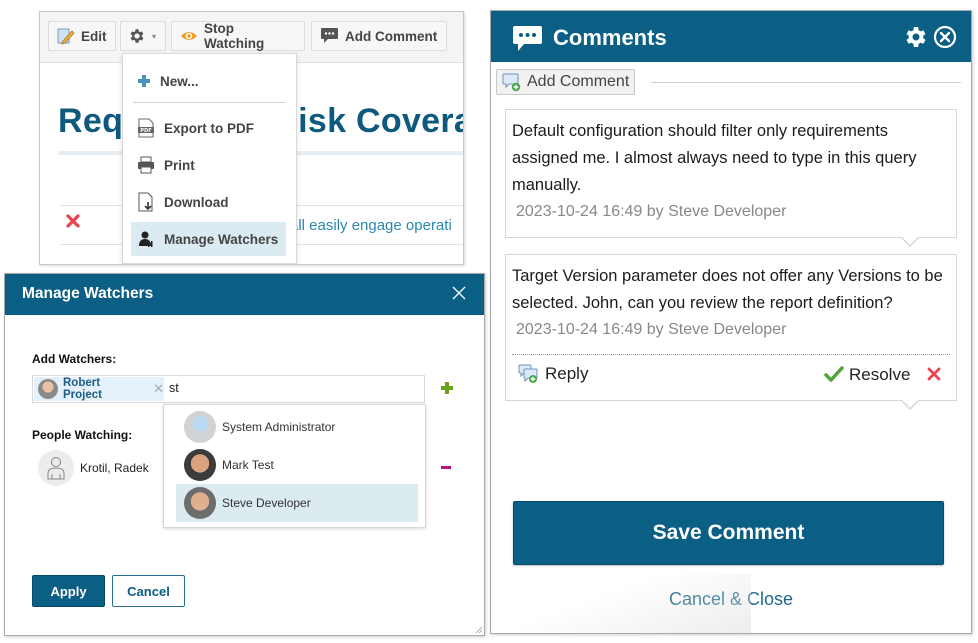  I want to click on check-icon, so click(834, 374).